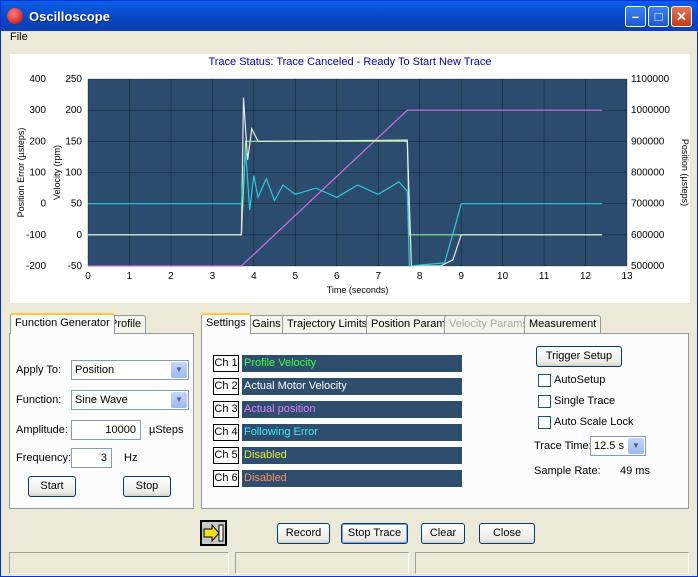 The height and width of the screenshot is (577, 698). Describe the element at coordinates (411, 324) in the screenshot. I see `tab-position-params: Position Params` at that location.